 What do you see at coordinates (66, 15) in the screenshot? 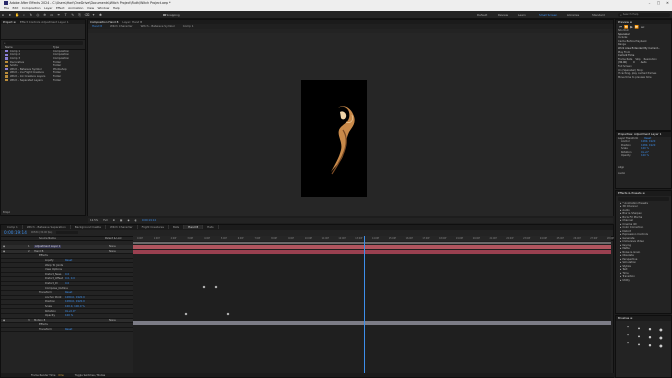
I see `type-tool-icon: T` at bounding box center [66, 15].